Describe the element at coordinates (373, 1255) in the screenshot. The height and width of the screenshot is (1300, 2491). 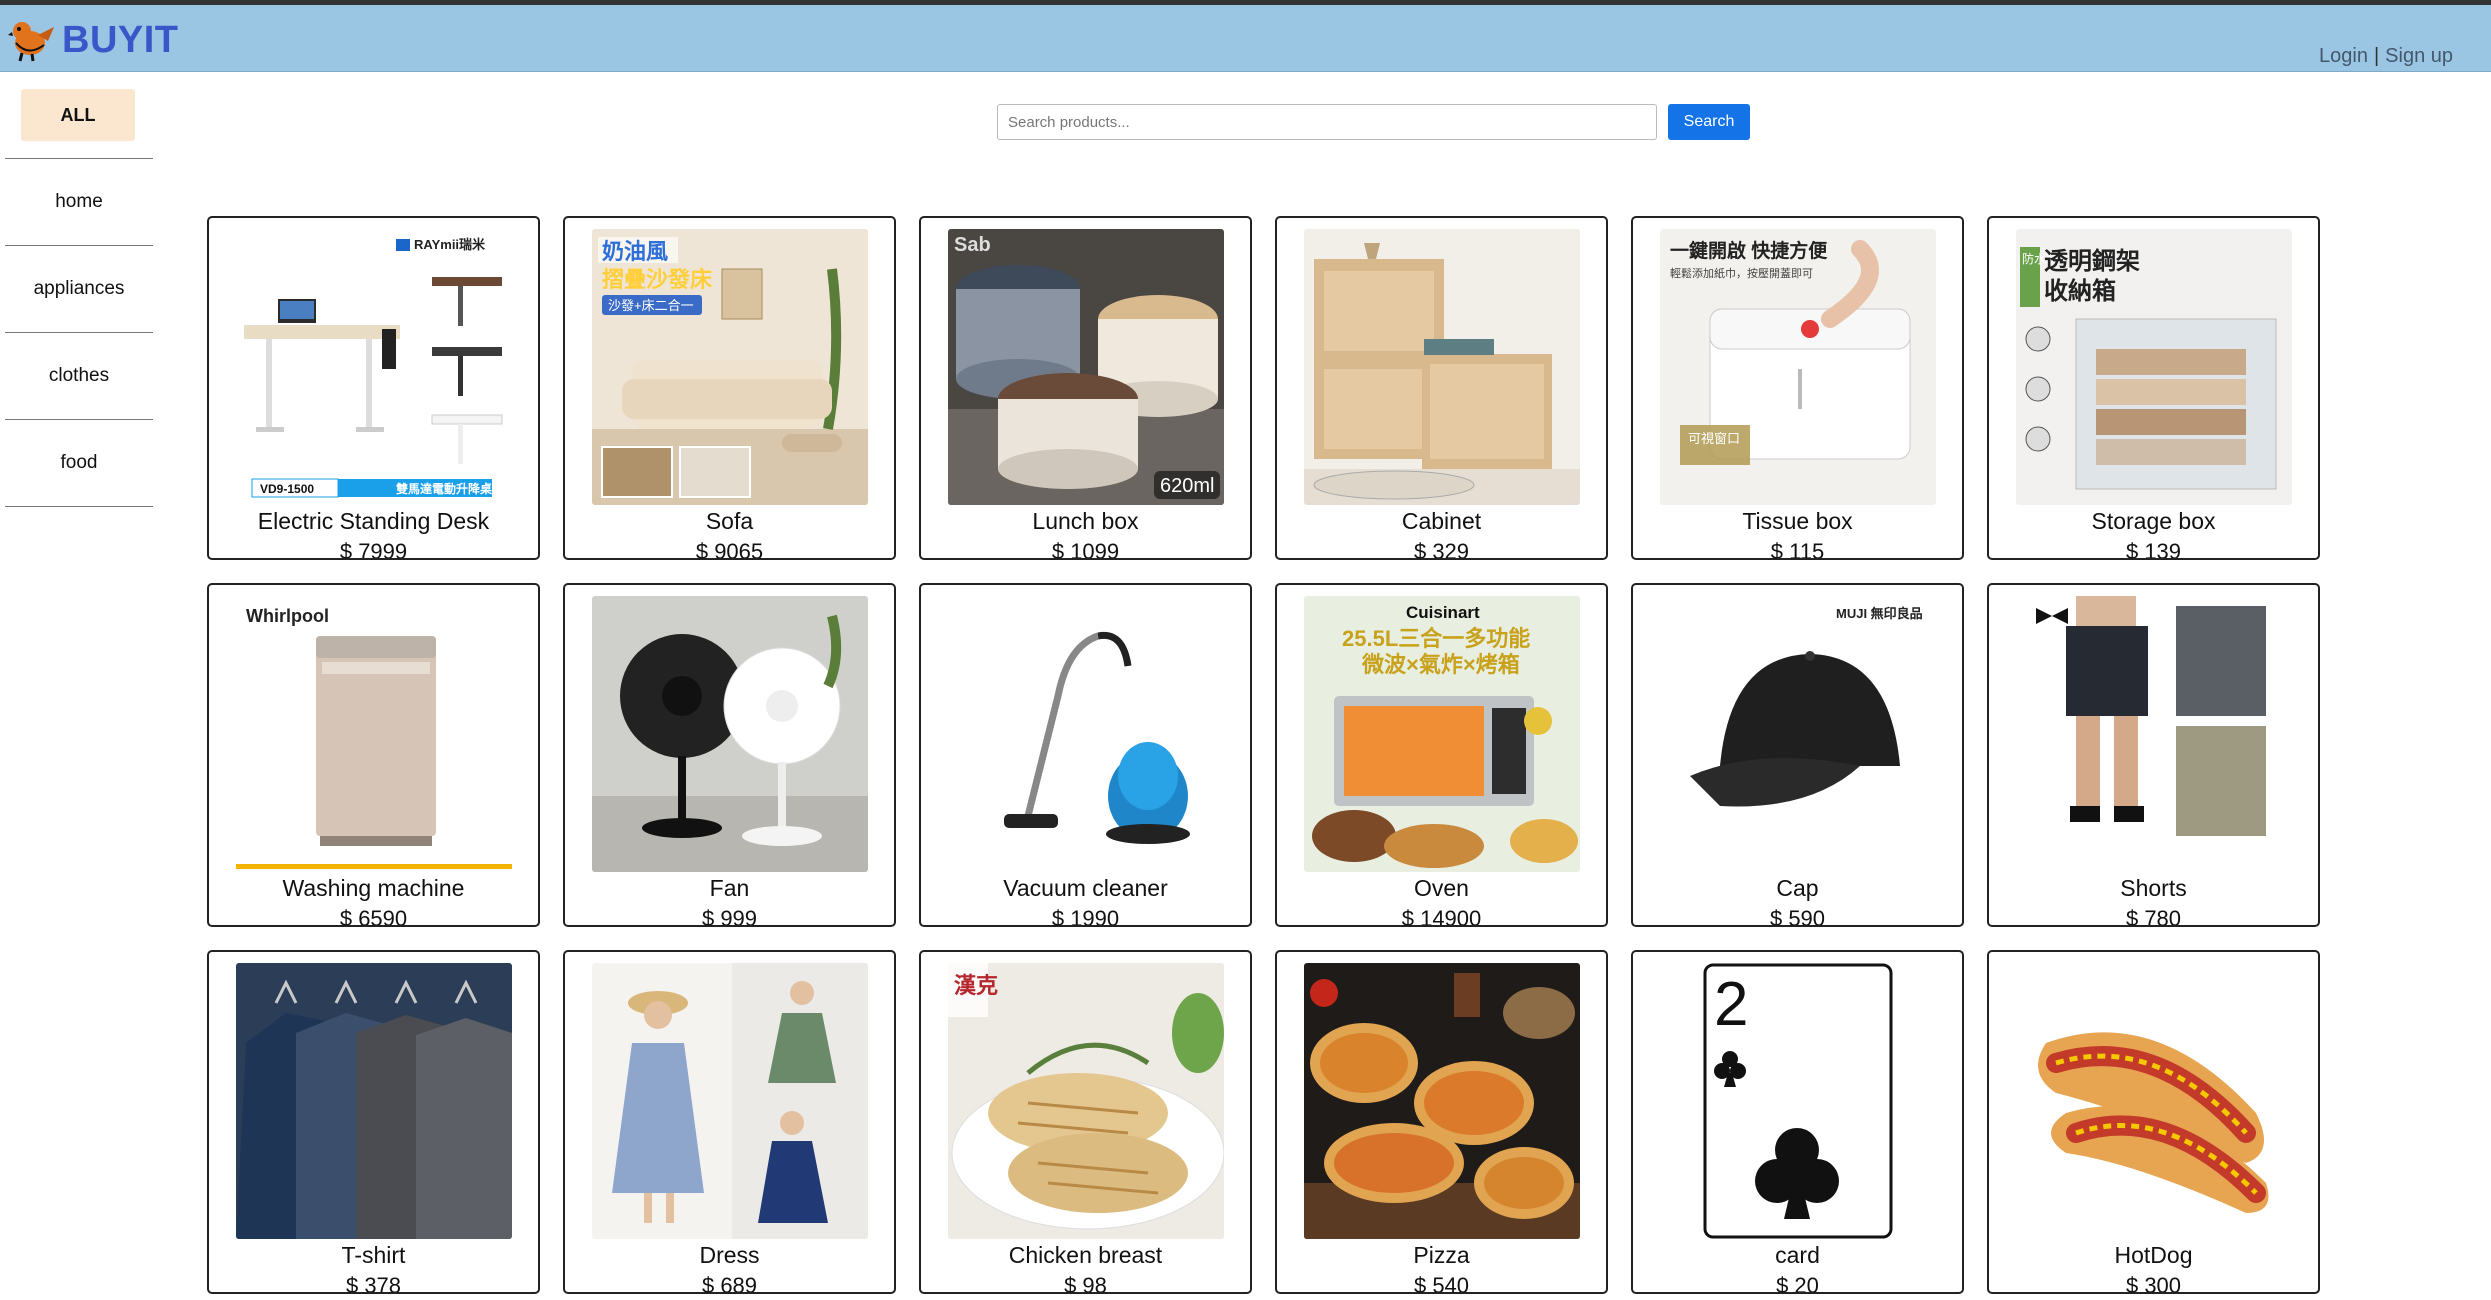
I see `product-name: T-shirt` at that location.